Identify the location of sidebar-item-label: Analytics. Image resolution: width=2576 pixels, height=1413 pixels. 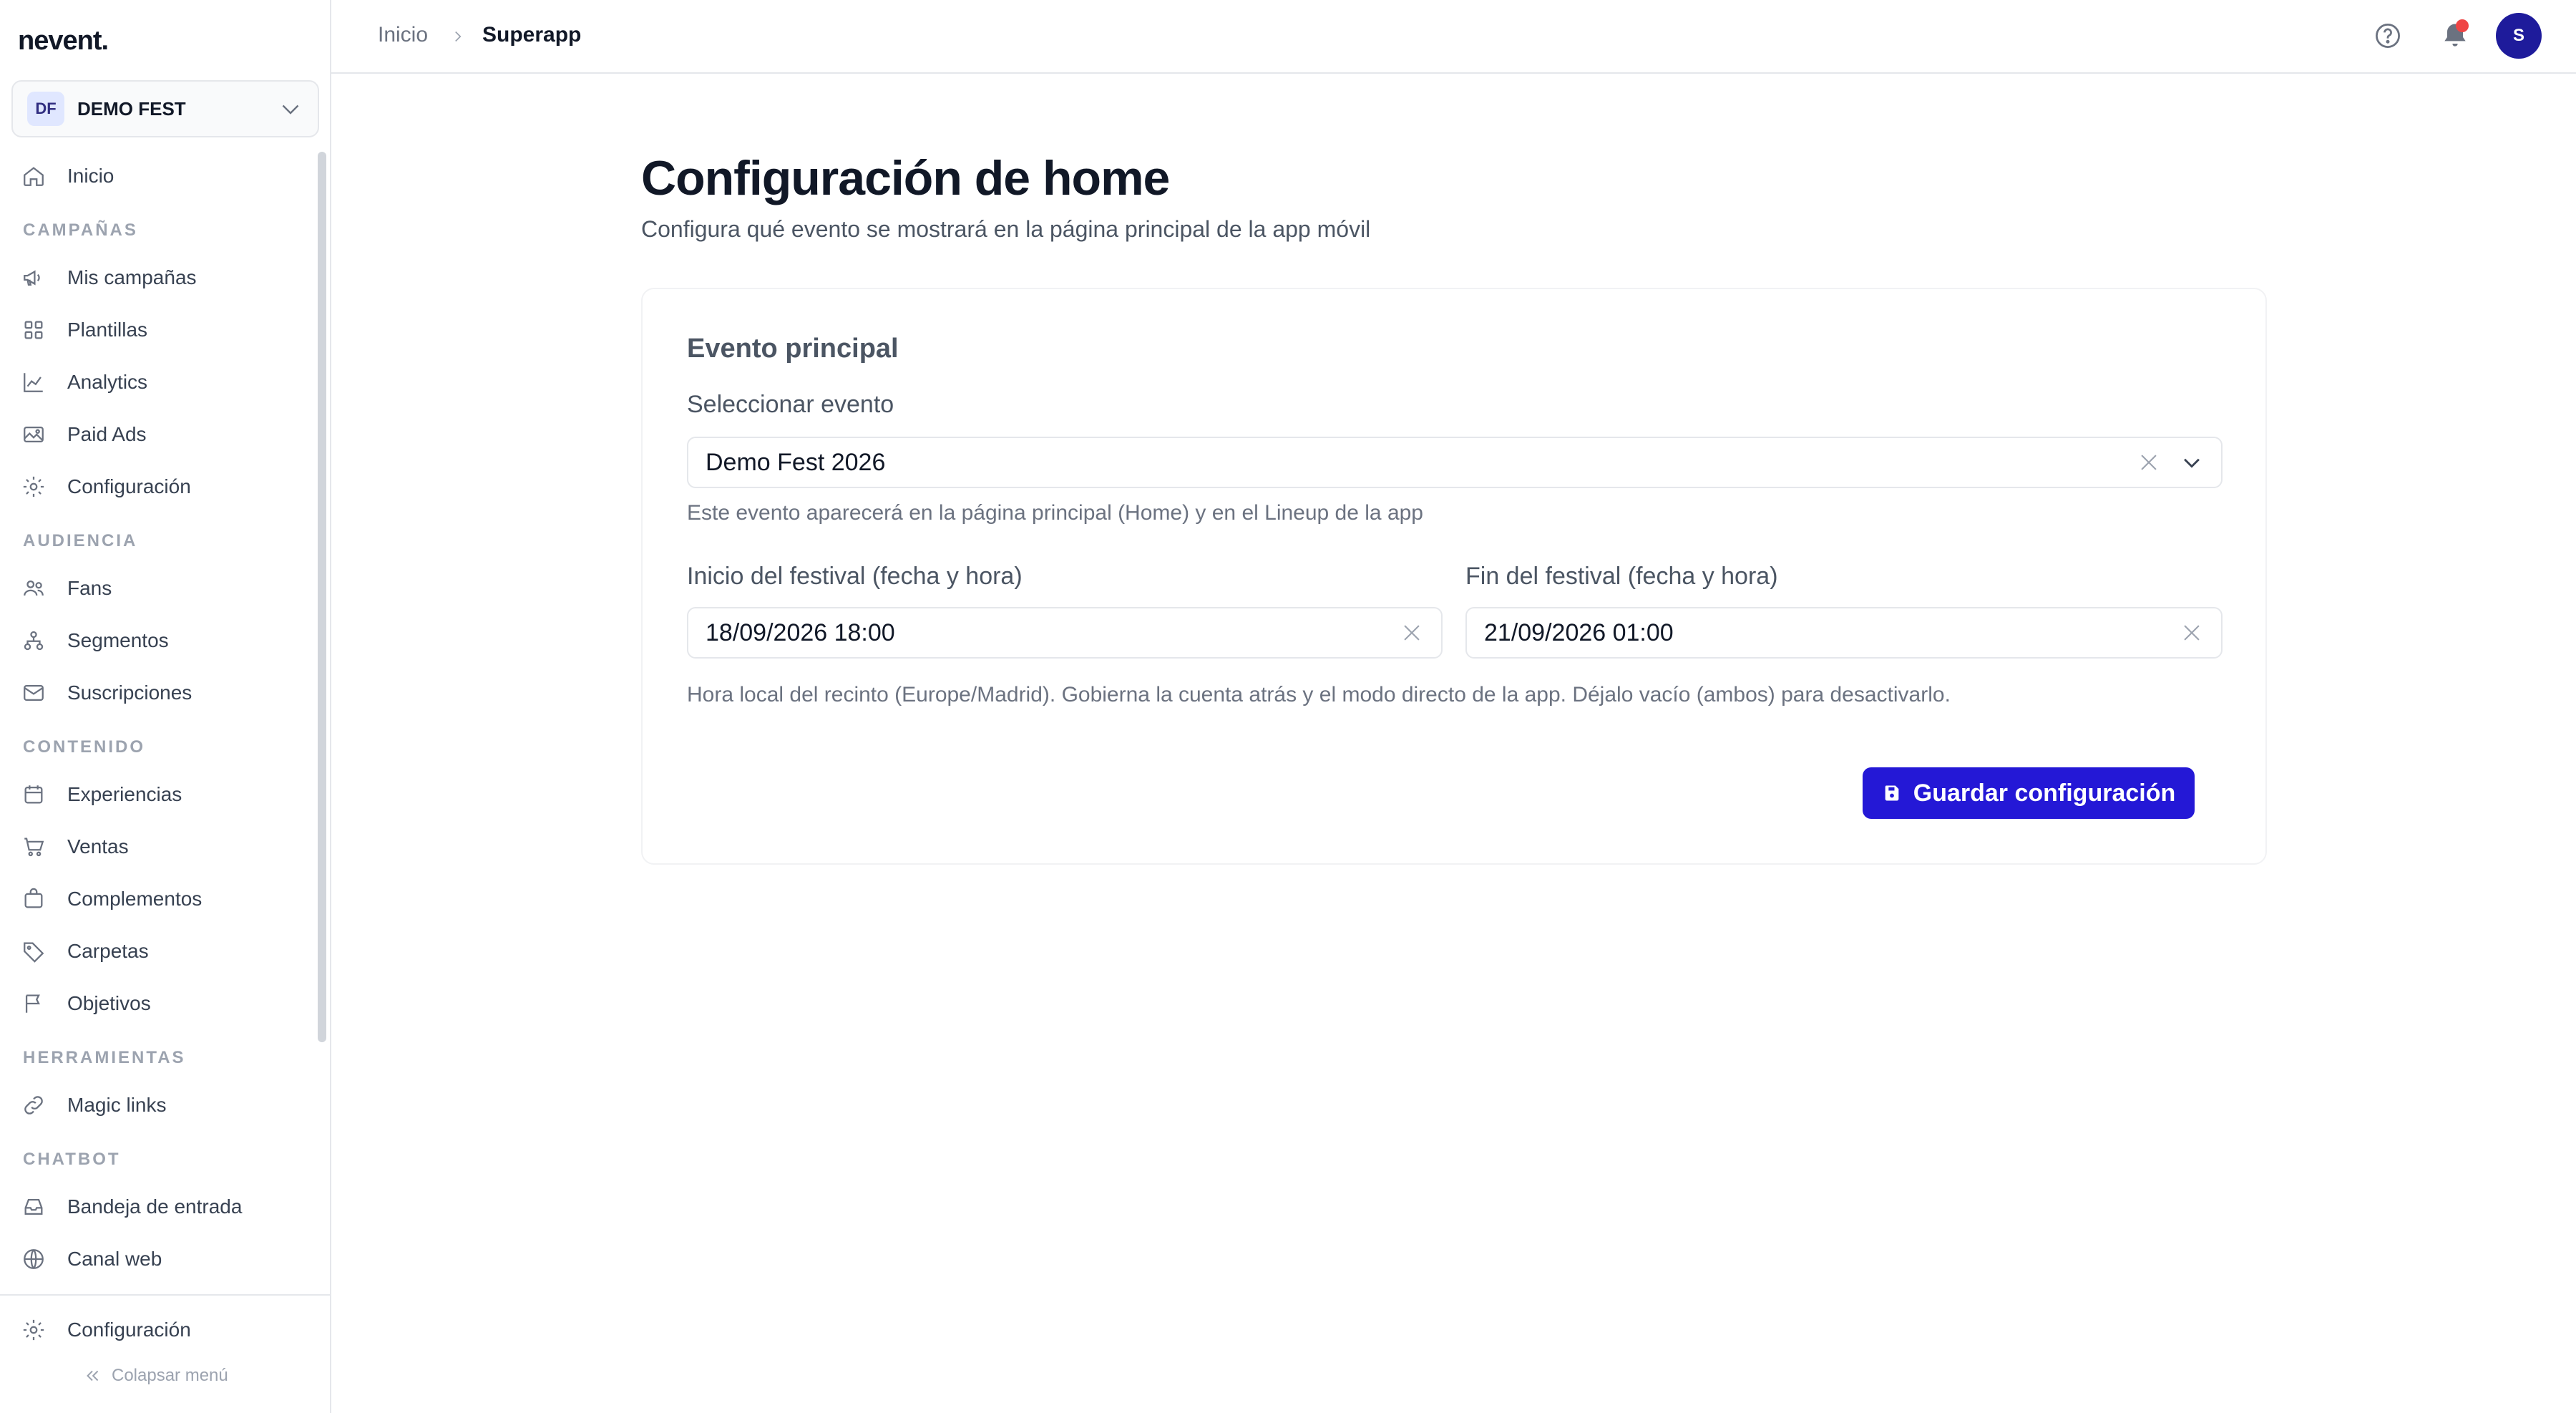
(107, 382).